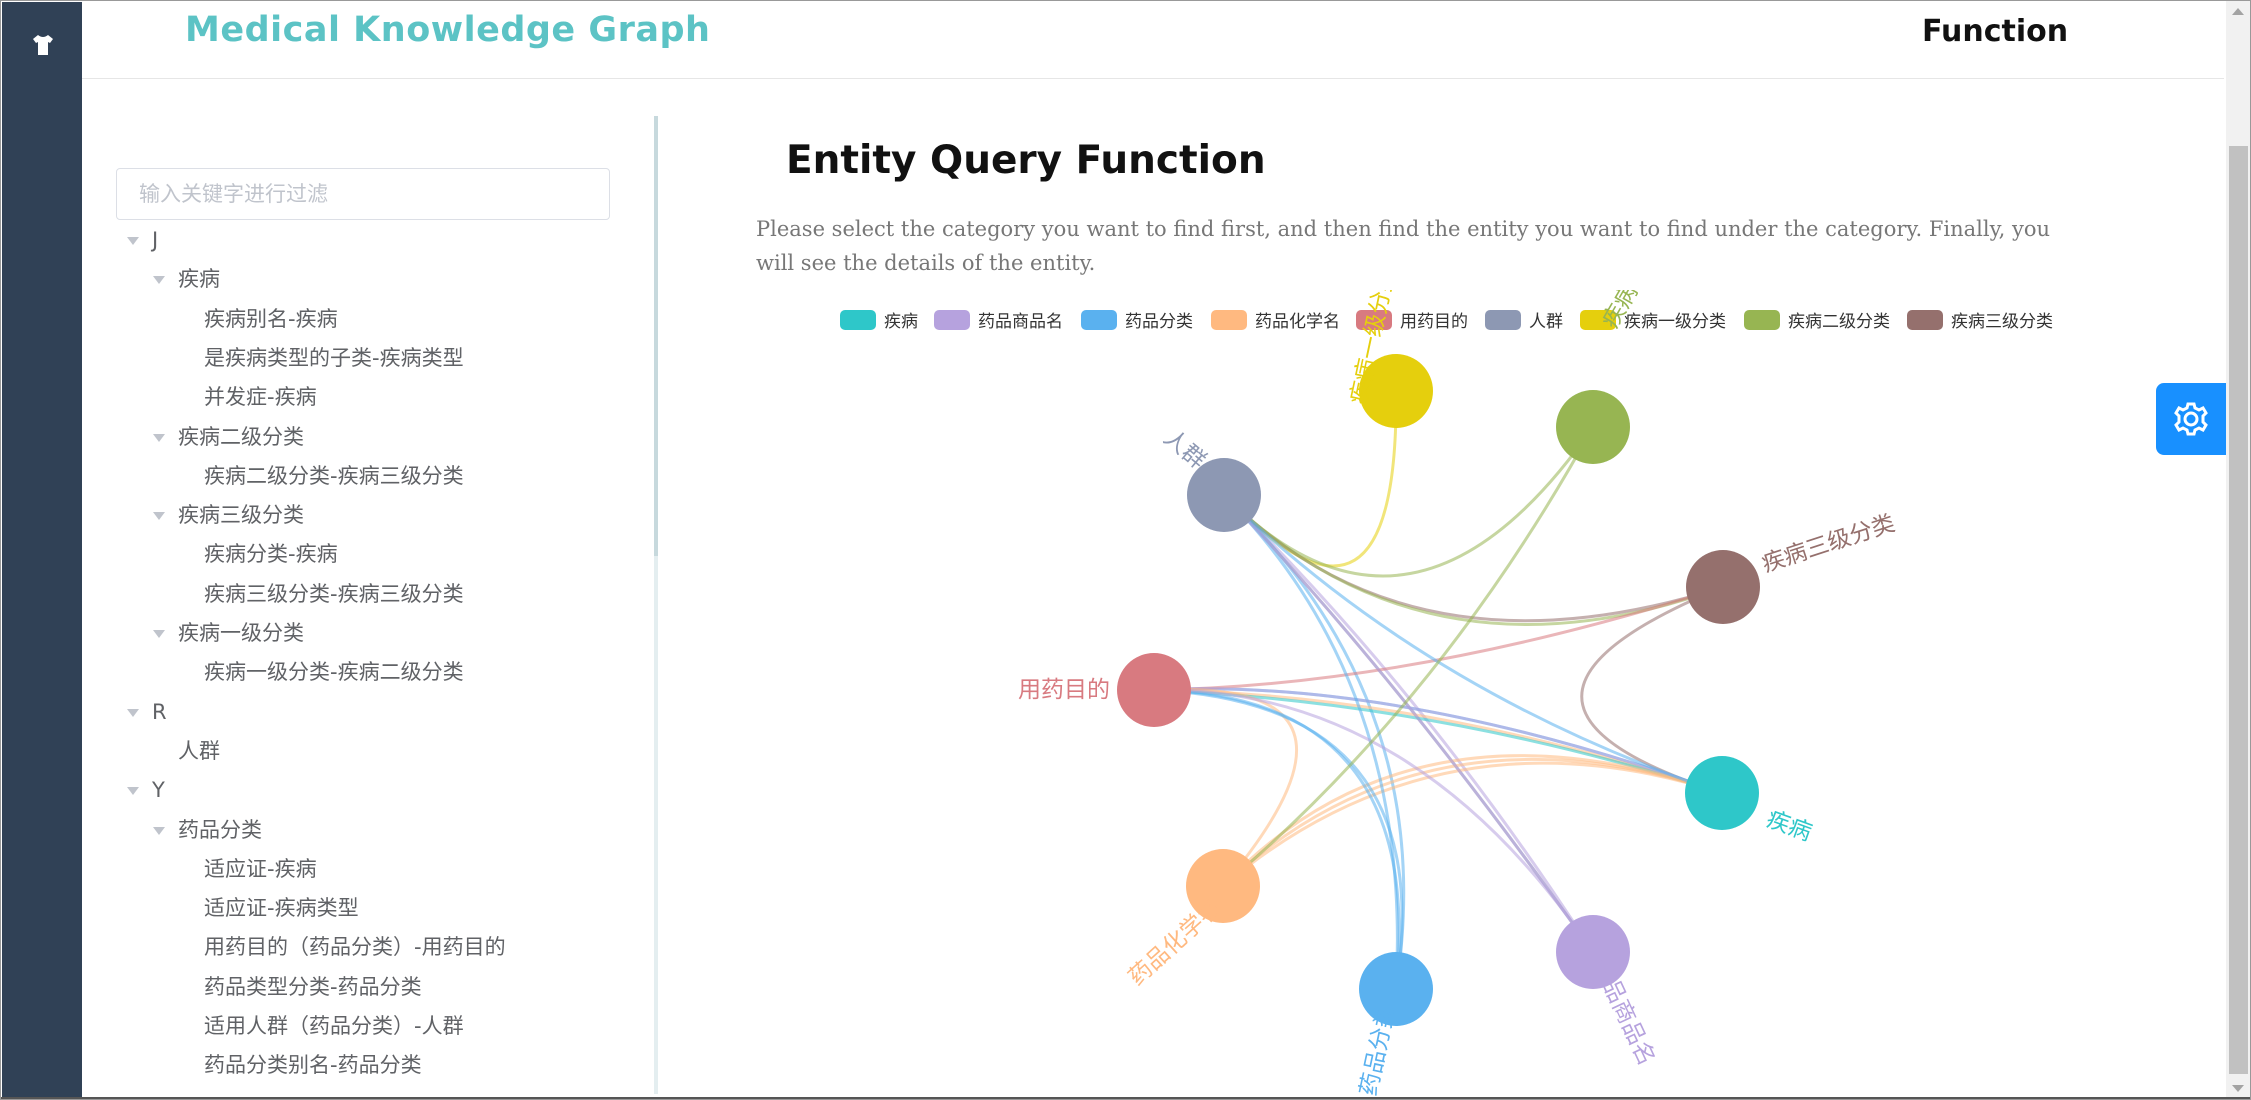 The image size is (2251, 1100). Describe the element at coordinates (1675, 322) in the screenshot. I see `legend-label: 疾病一级分类` at that location.